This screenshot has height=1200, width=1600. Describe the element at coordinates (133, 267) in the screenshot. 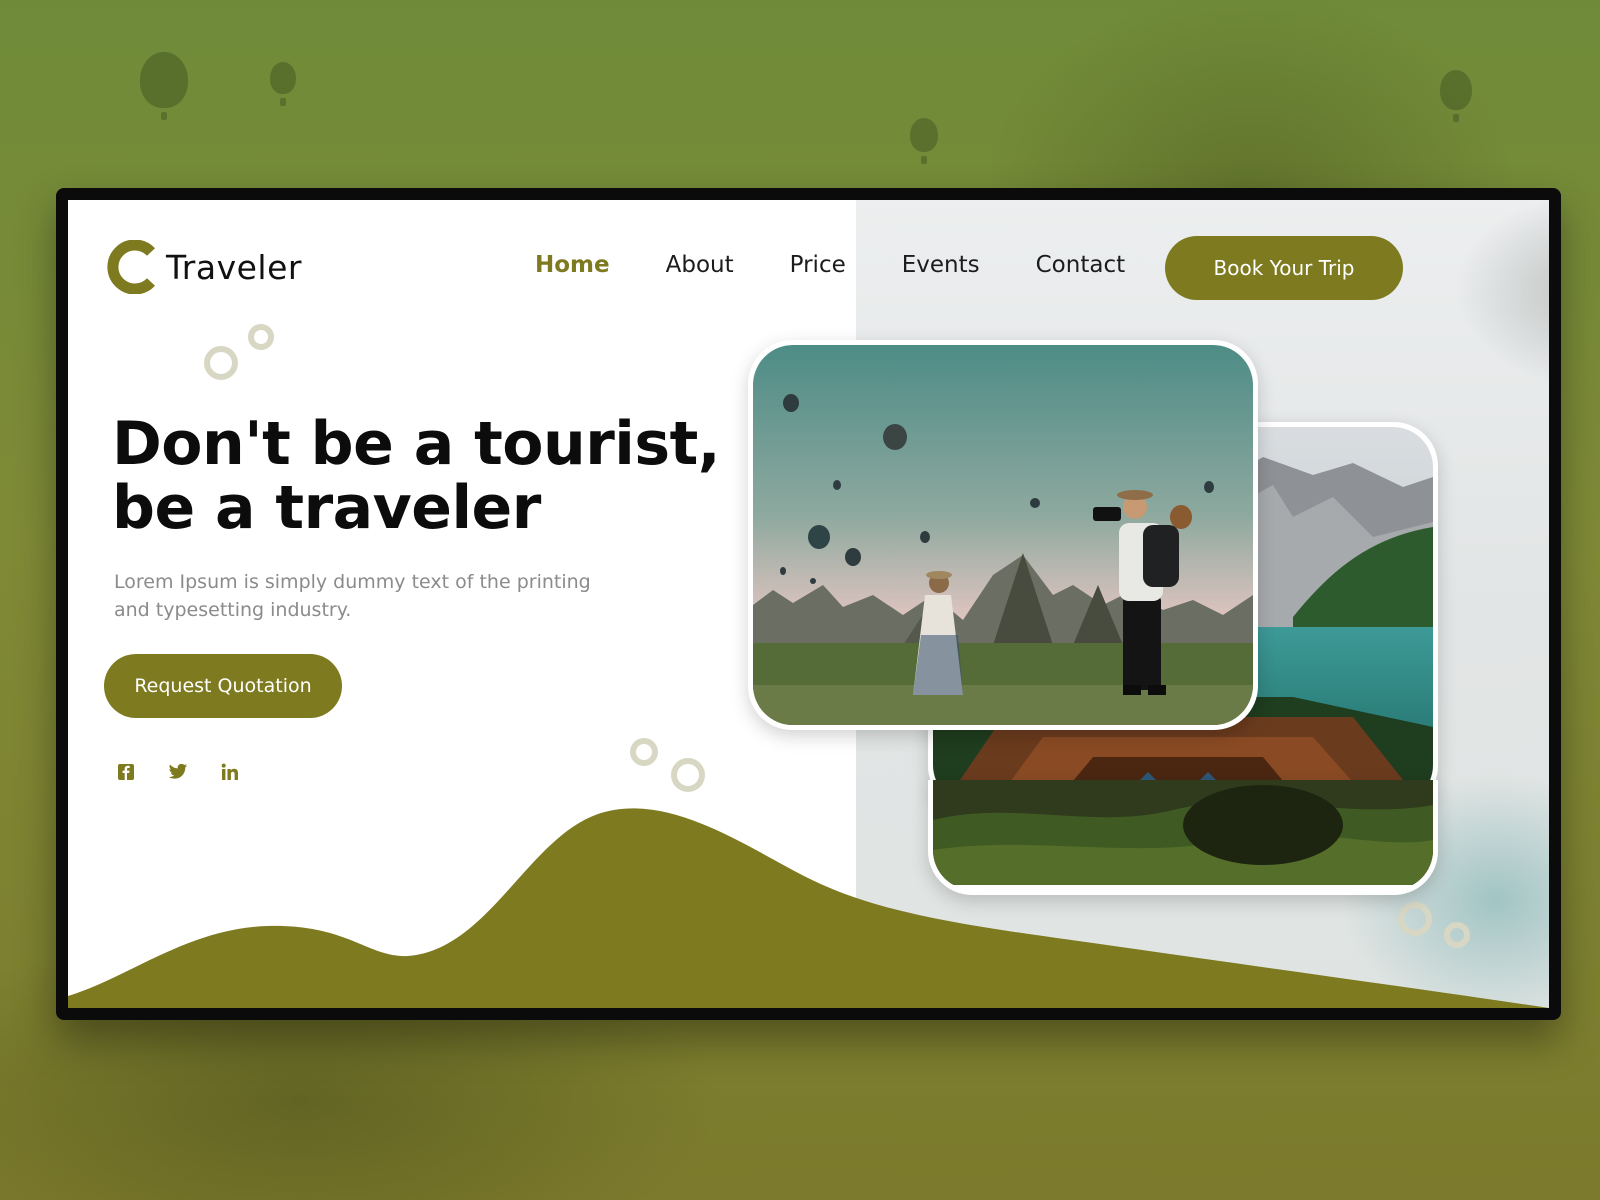

I see `logo-mark-icon` at that location.